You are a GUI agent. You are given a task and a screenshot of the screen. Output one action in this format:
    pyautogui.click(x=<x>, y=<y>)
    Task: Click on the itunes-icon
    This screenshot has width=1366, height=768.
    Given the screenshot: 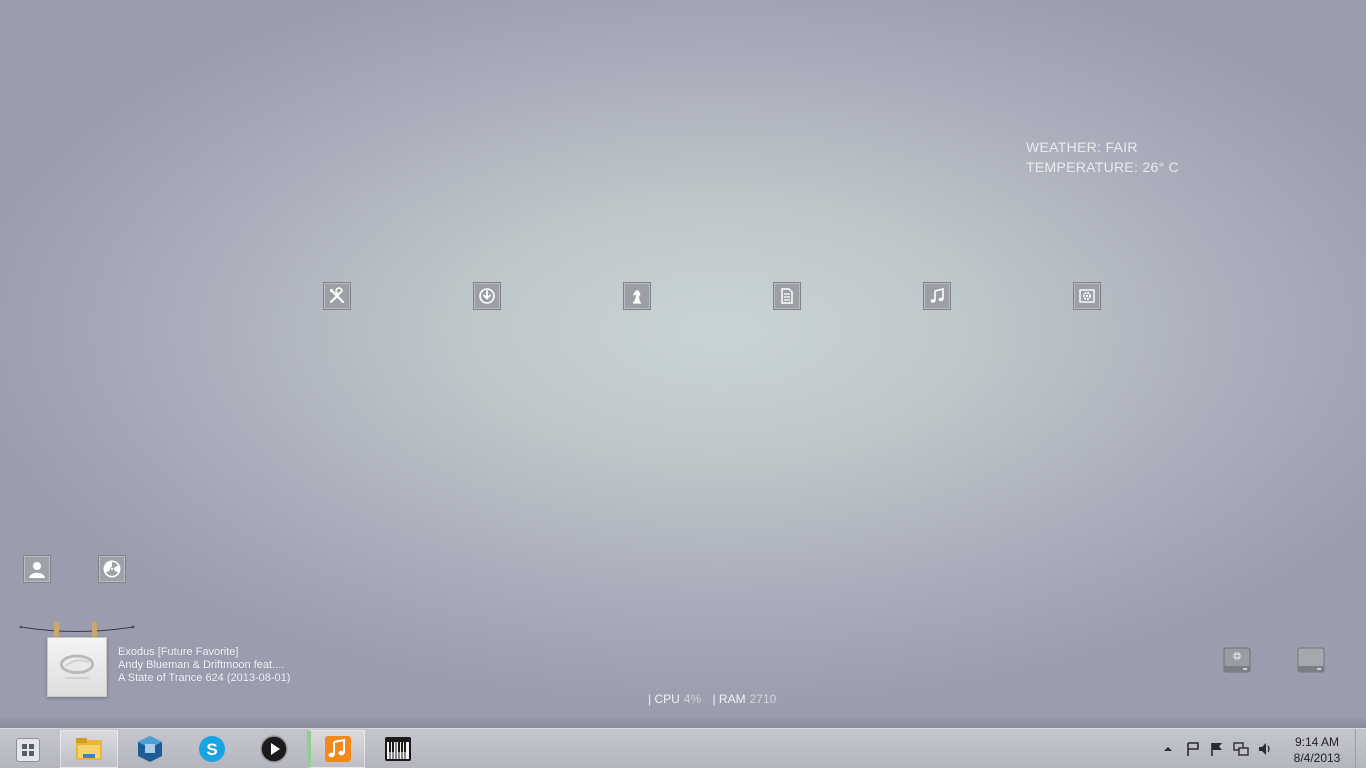 What is the action you would take?
    pyautogui.click(x=337, y=749)
    